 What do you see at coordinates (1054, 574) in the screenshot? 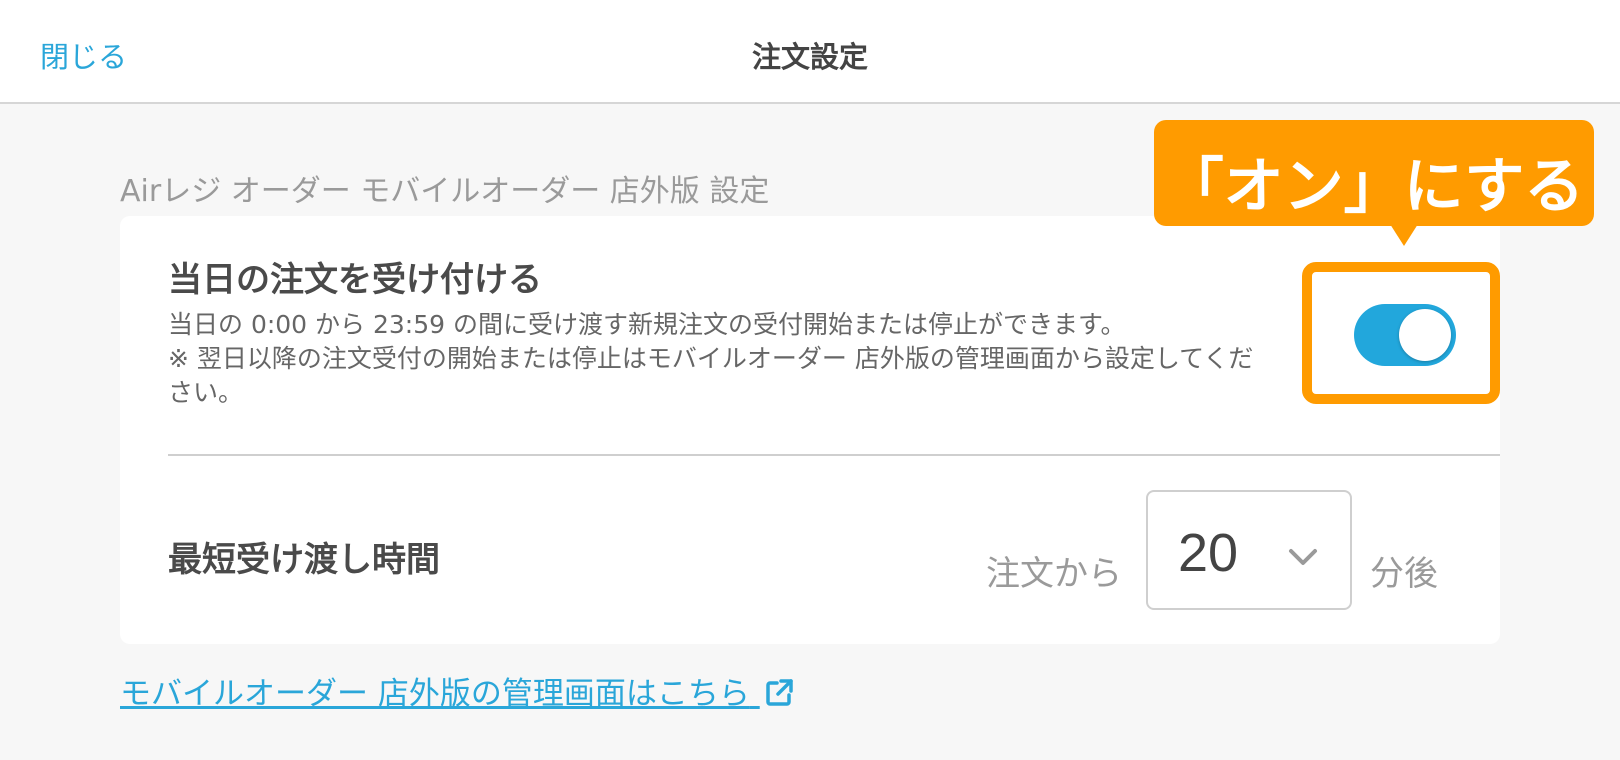
I see `pickup-prefix-label: 注文から` at bounding box center [1054, 574].